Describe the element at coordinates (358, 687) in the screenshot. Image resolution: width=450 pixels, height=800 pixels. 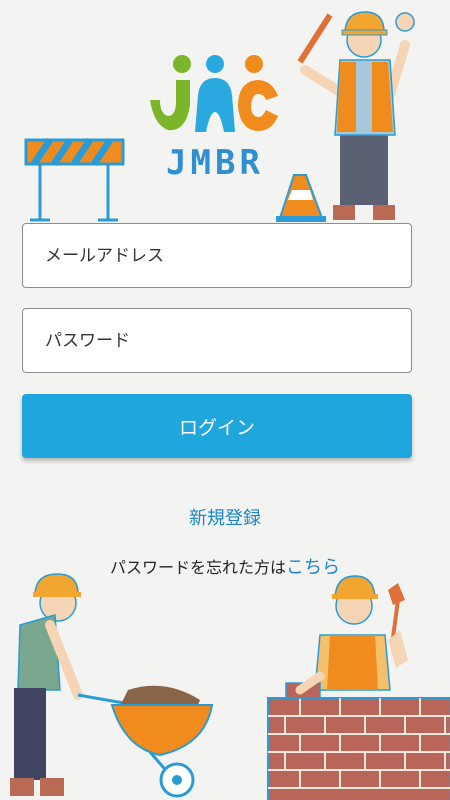
I see `worker-bricks-illustration` at that location.